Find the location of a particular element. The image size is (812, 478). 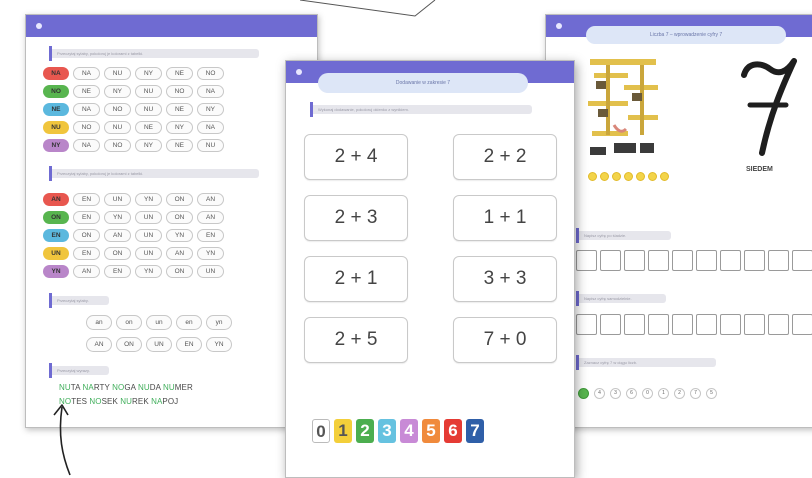

number-tile: 1 is located at coordinates (343, 431).